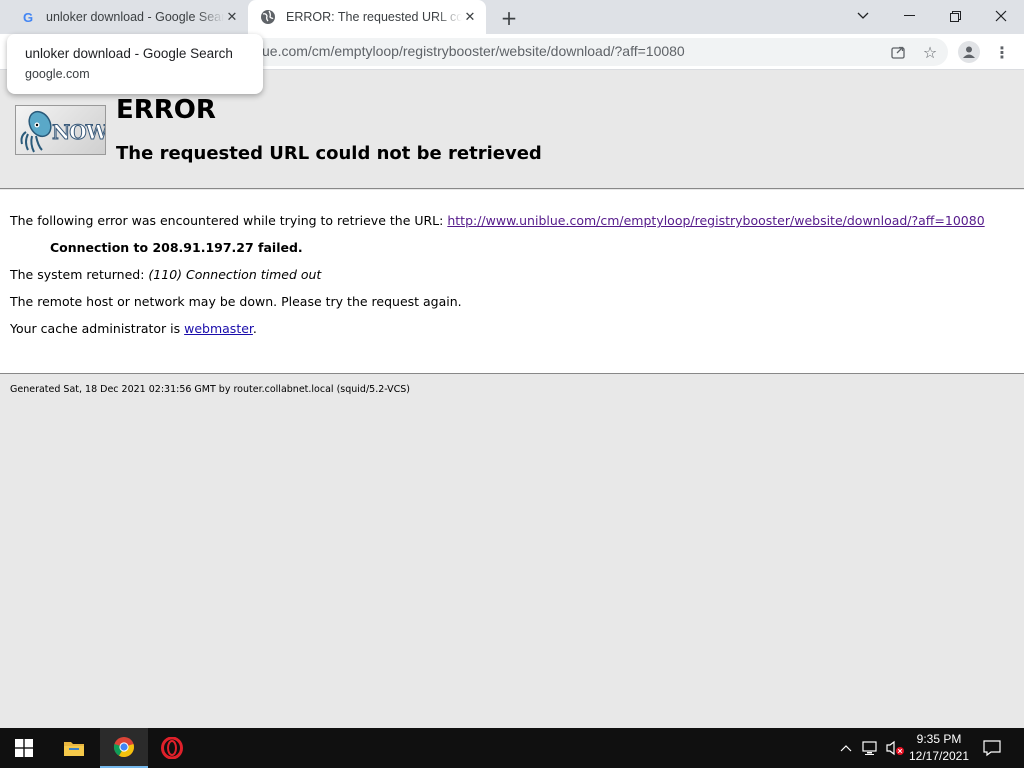  I want to click on tab-search-button, so click(863, 16).